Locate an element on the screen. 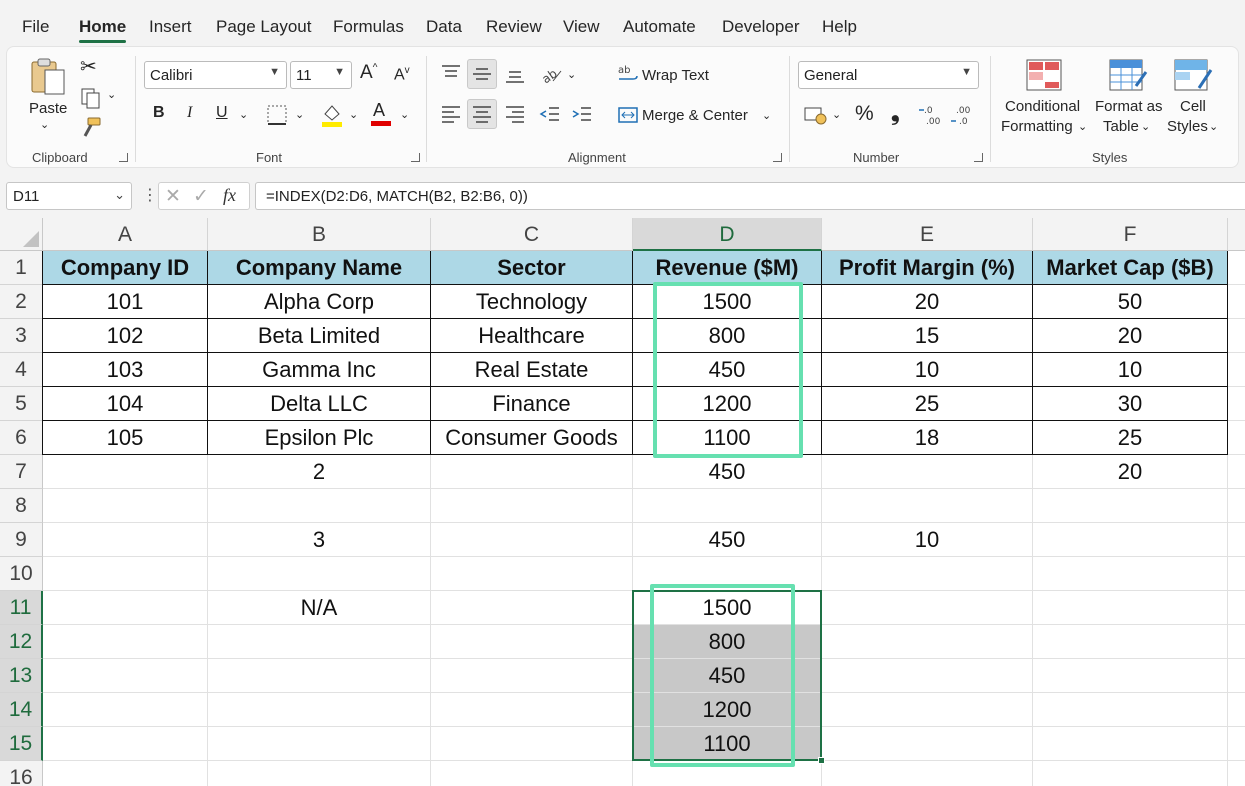 The width and height of the screenshot is (1245, 786). cell-e10 is located at coordinates (927, 574).